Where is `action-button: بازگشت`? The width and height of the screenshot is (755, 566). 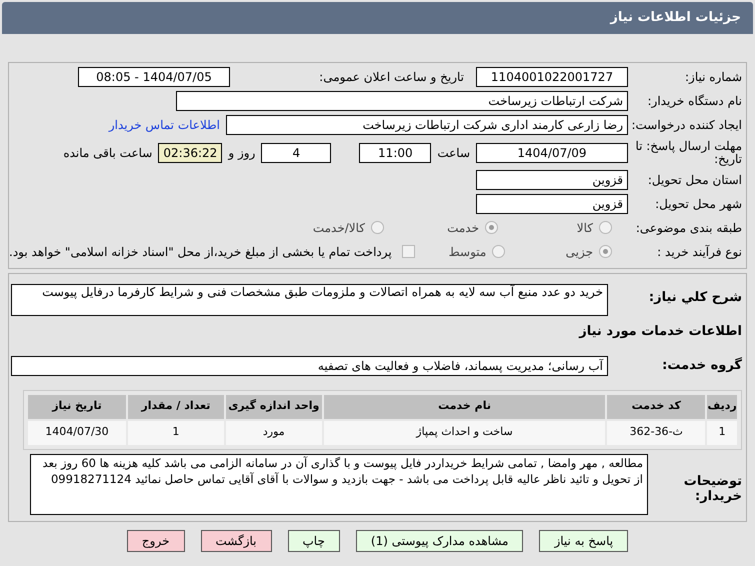 action-button: بازگشت is located at coordinates (236, 541).